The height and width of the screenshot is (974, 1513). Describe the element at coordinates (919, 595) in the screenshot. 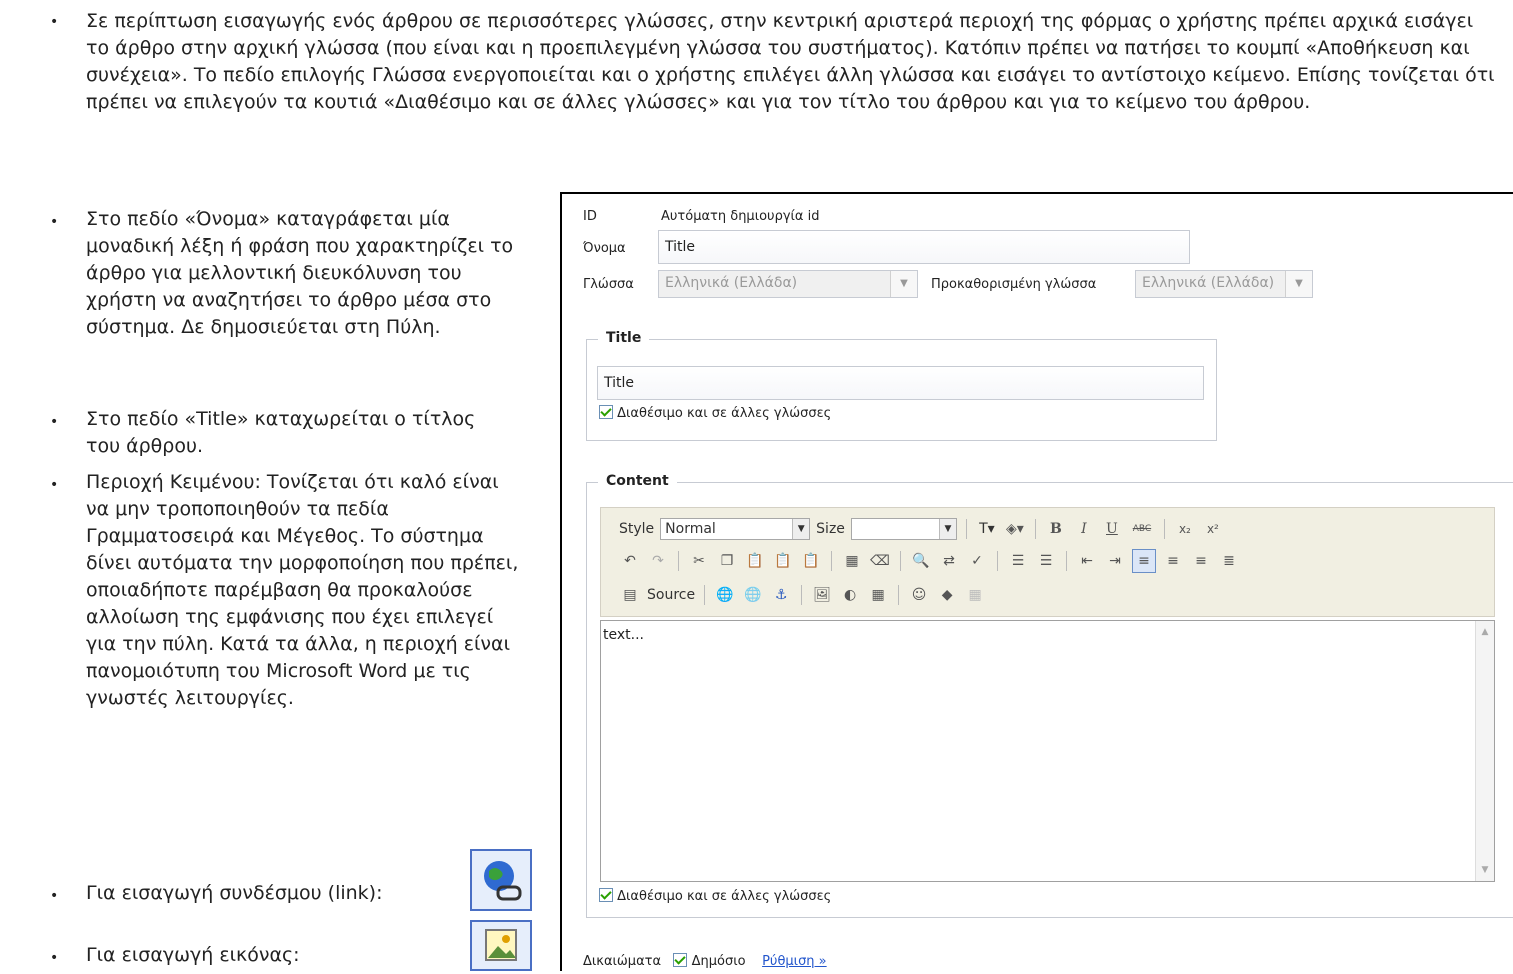

I see `smiley-icon: ☺` at that location.